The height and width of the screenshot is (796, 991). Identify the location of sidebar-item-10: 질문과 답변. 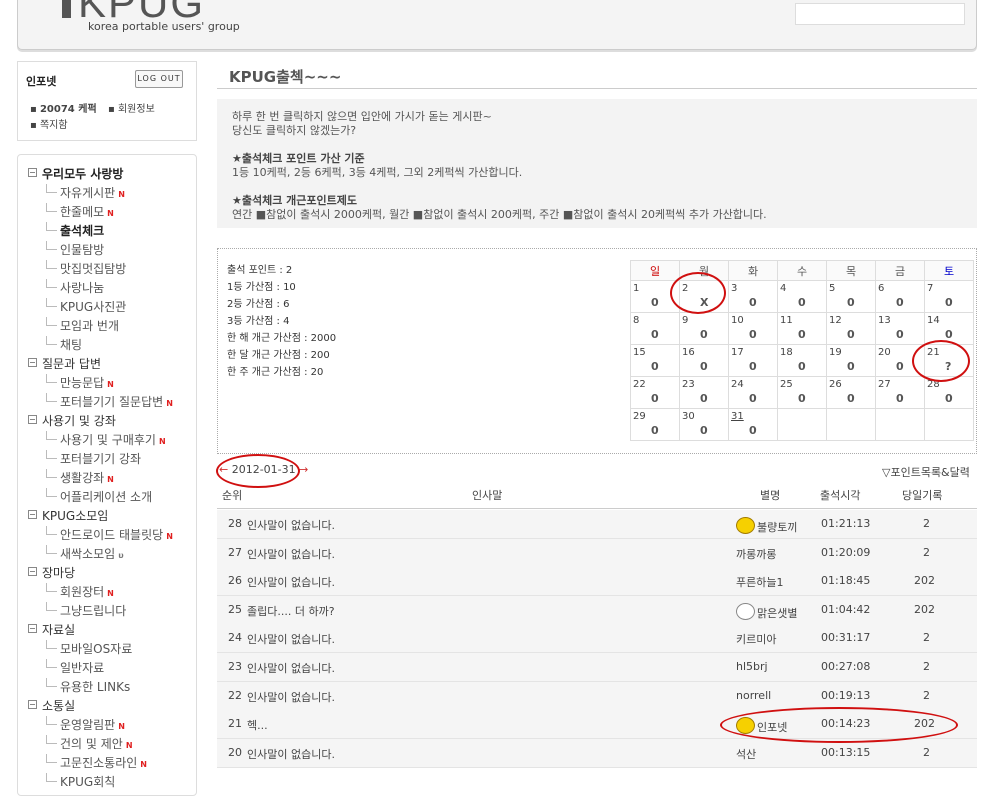
(64, 363).